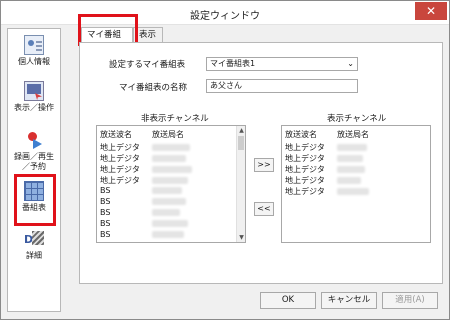  I want to click on close-button: ✕, so click(431, 11).